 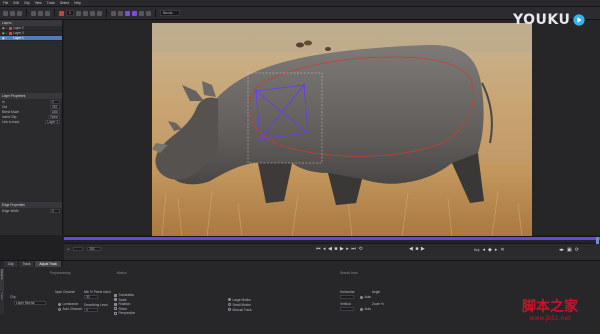 What do you see at coordinates (169, 13) in the screenshot?
I see `view-mode-select: Mocha` at bounding box center [169, 13].